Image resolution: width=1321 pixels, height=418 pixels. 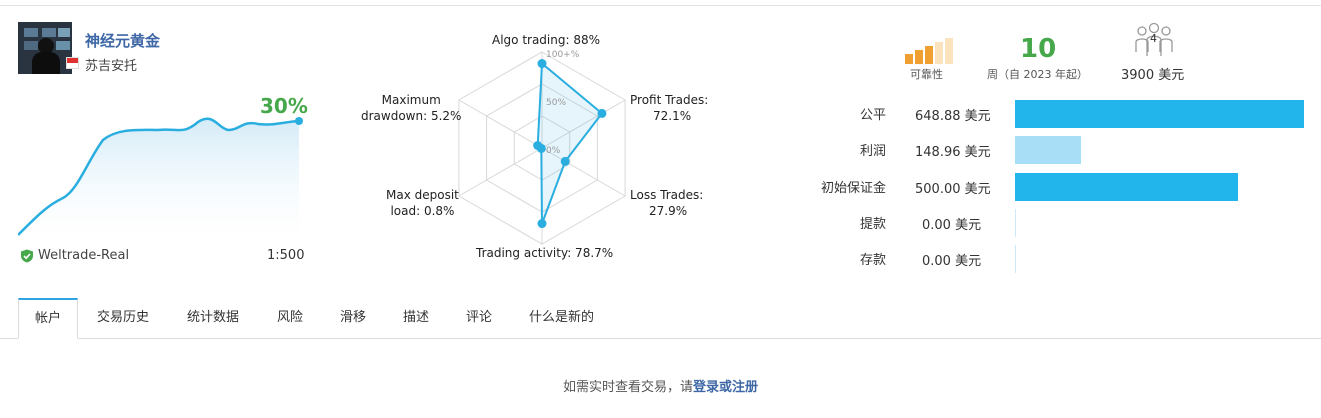 I want to click on broker-name: Weltrade-Real, so click(x=84, y=255).